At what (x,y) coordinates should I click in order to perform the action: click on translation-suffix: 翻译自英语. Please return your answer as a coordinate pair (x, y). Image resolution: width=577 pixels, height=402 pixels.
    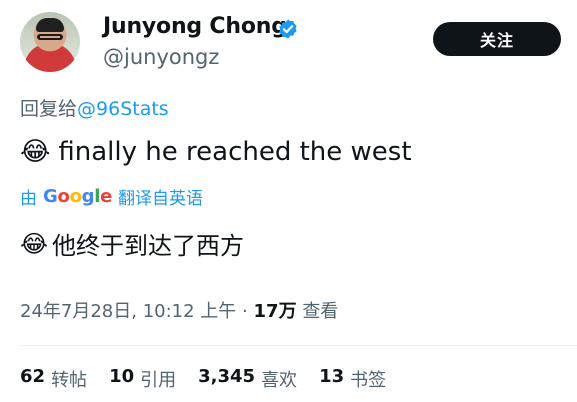
    Looking at the image, I should click on (161, 199).